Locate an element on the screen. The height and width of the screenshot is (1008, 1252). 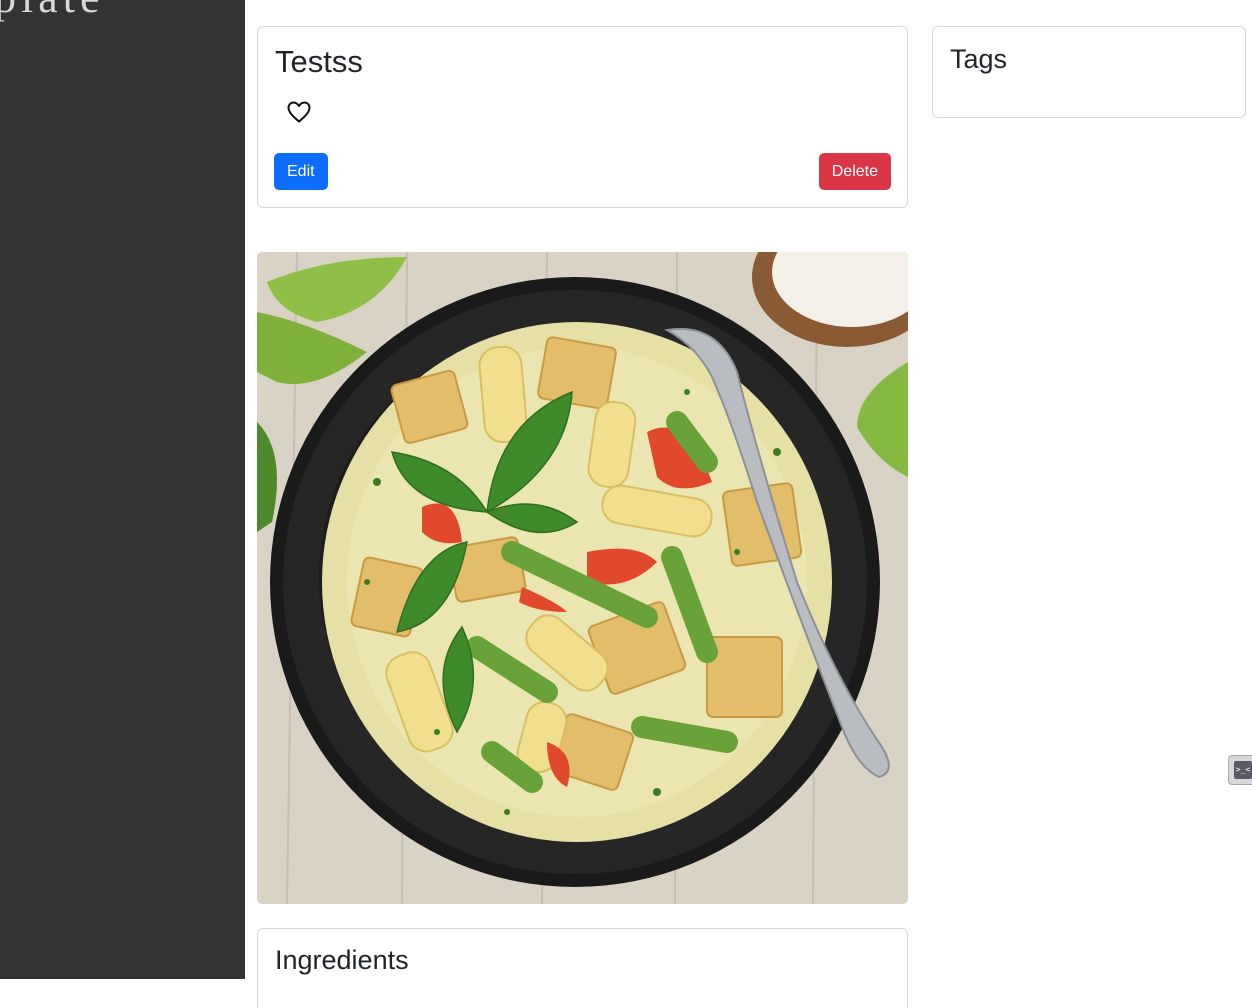
favorite-button is located at coordinates (299, 113).